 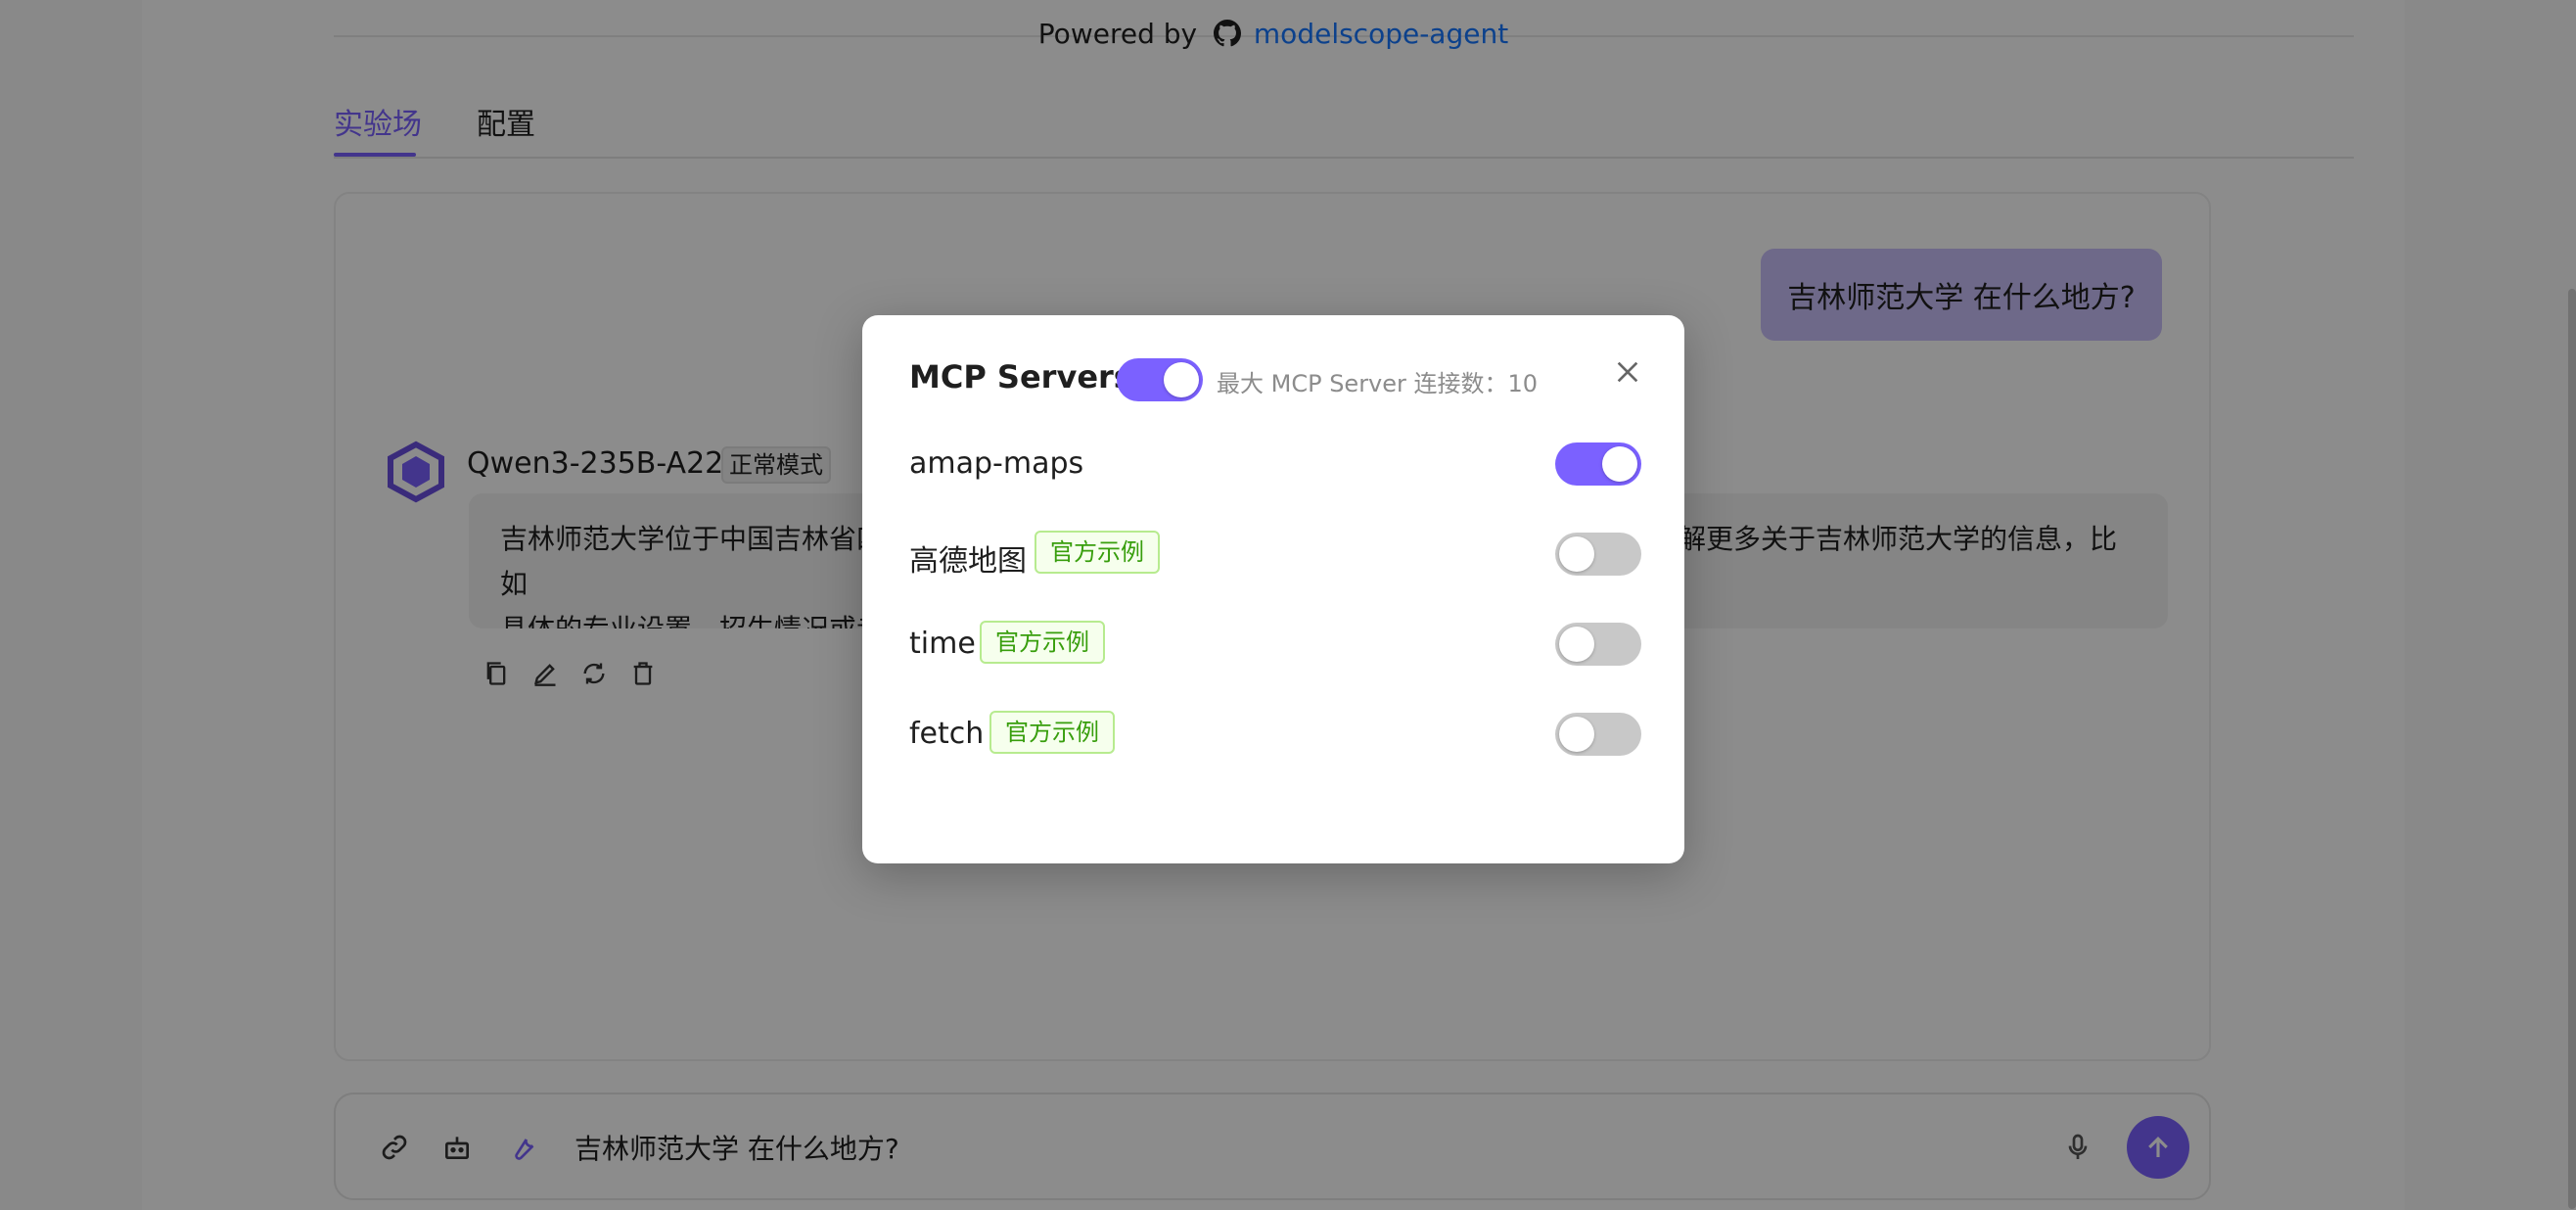 What do you see at coordinates (997, 463) in the screenshot?
I see `server-name: amap-maps` at bounding box center [997, 463].